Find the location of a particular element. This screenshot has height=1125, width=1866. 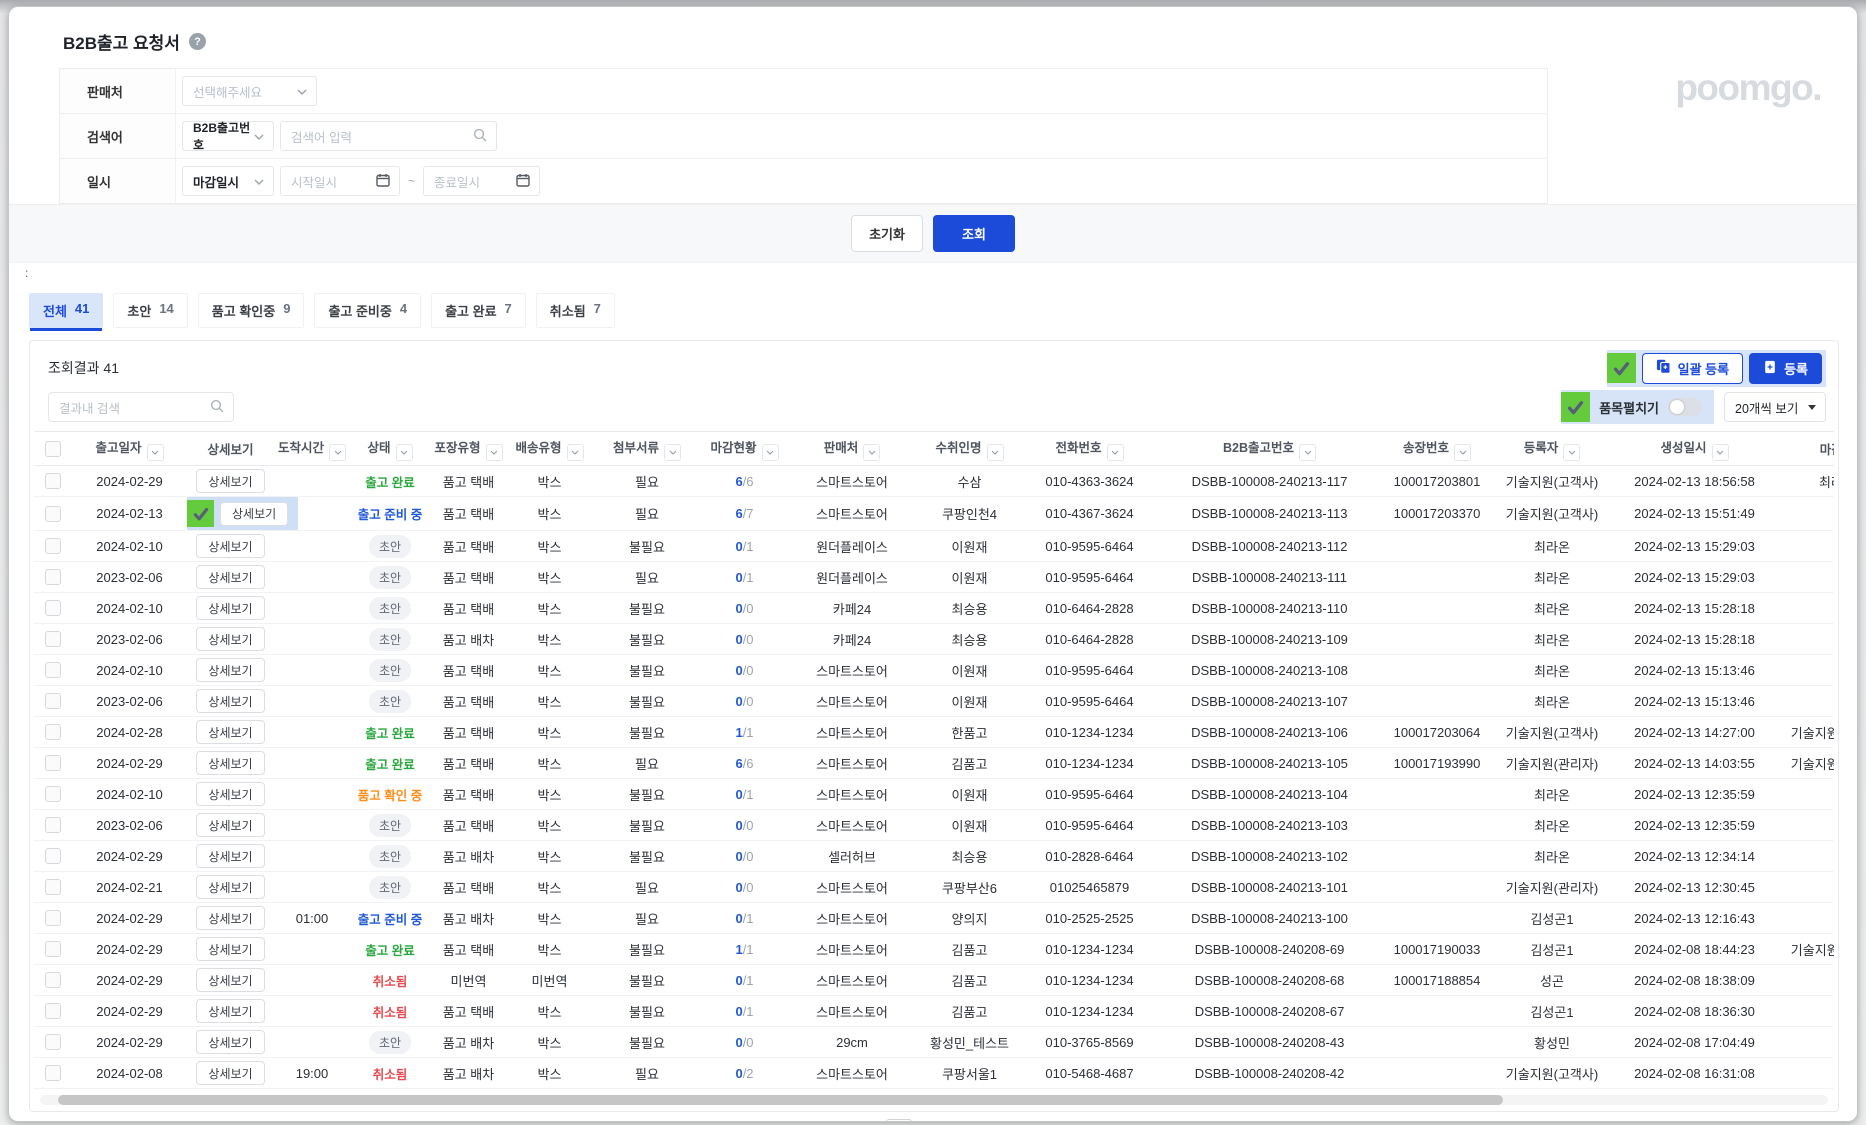

end-date-input: 종료일시 is located at coordinates (482, 181).